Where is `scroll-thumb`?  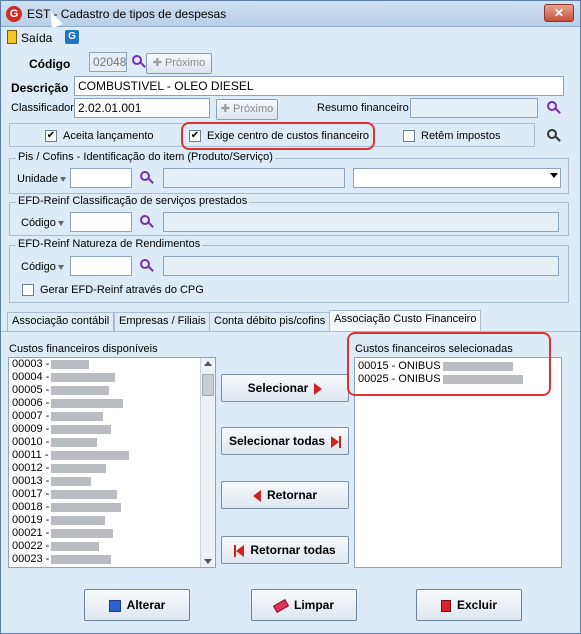
scroll-thumb is located at coordinates (208, 385).